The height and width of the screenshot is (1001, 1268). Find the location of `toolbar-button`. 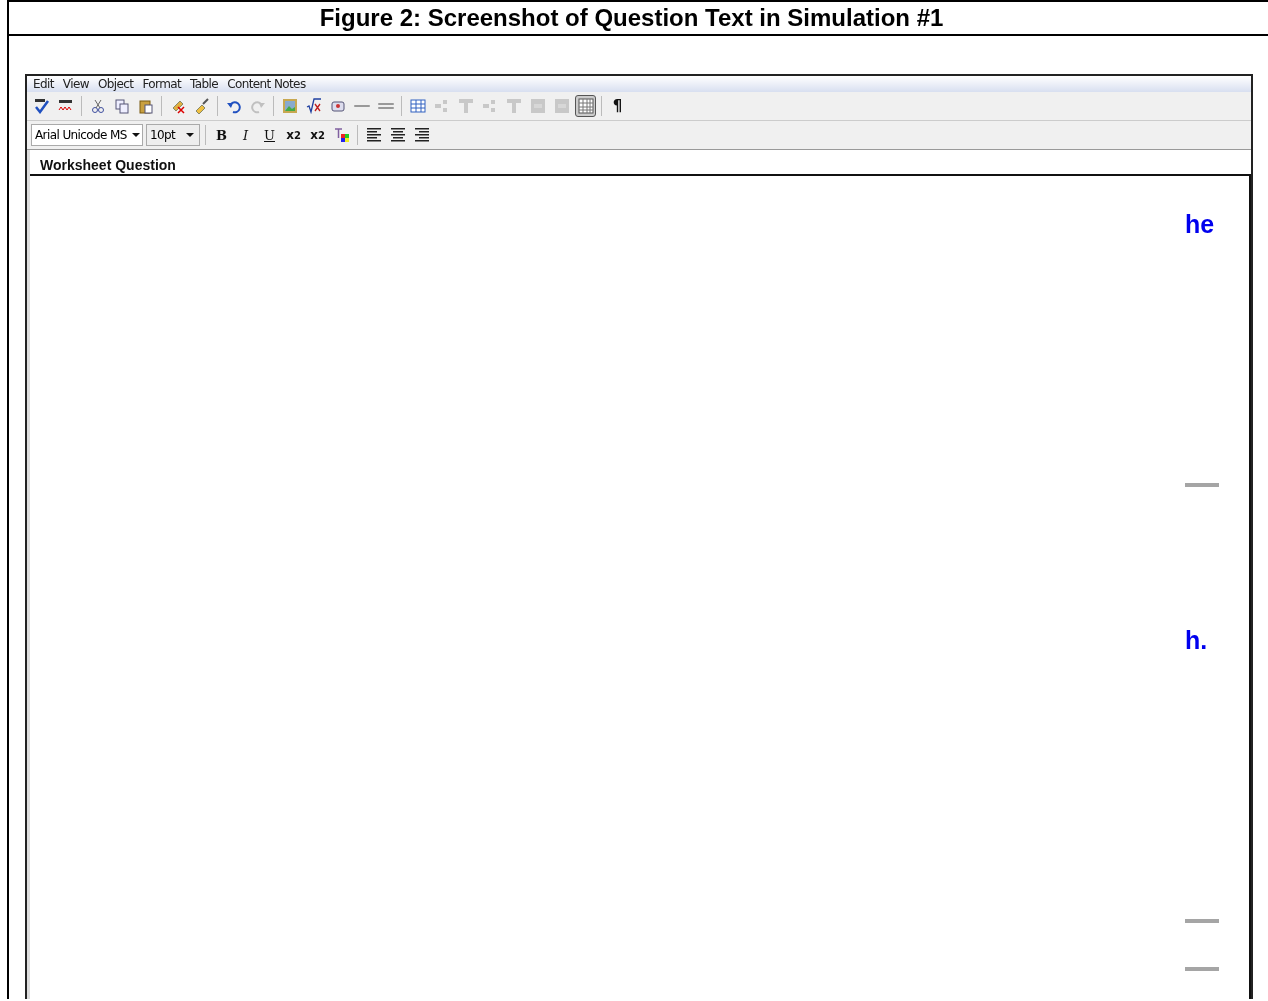

toolbar-button is located at coordinates (585, 106).